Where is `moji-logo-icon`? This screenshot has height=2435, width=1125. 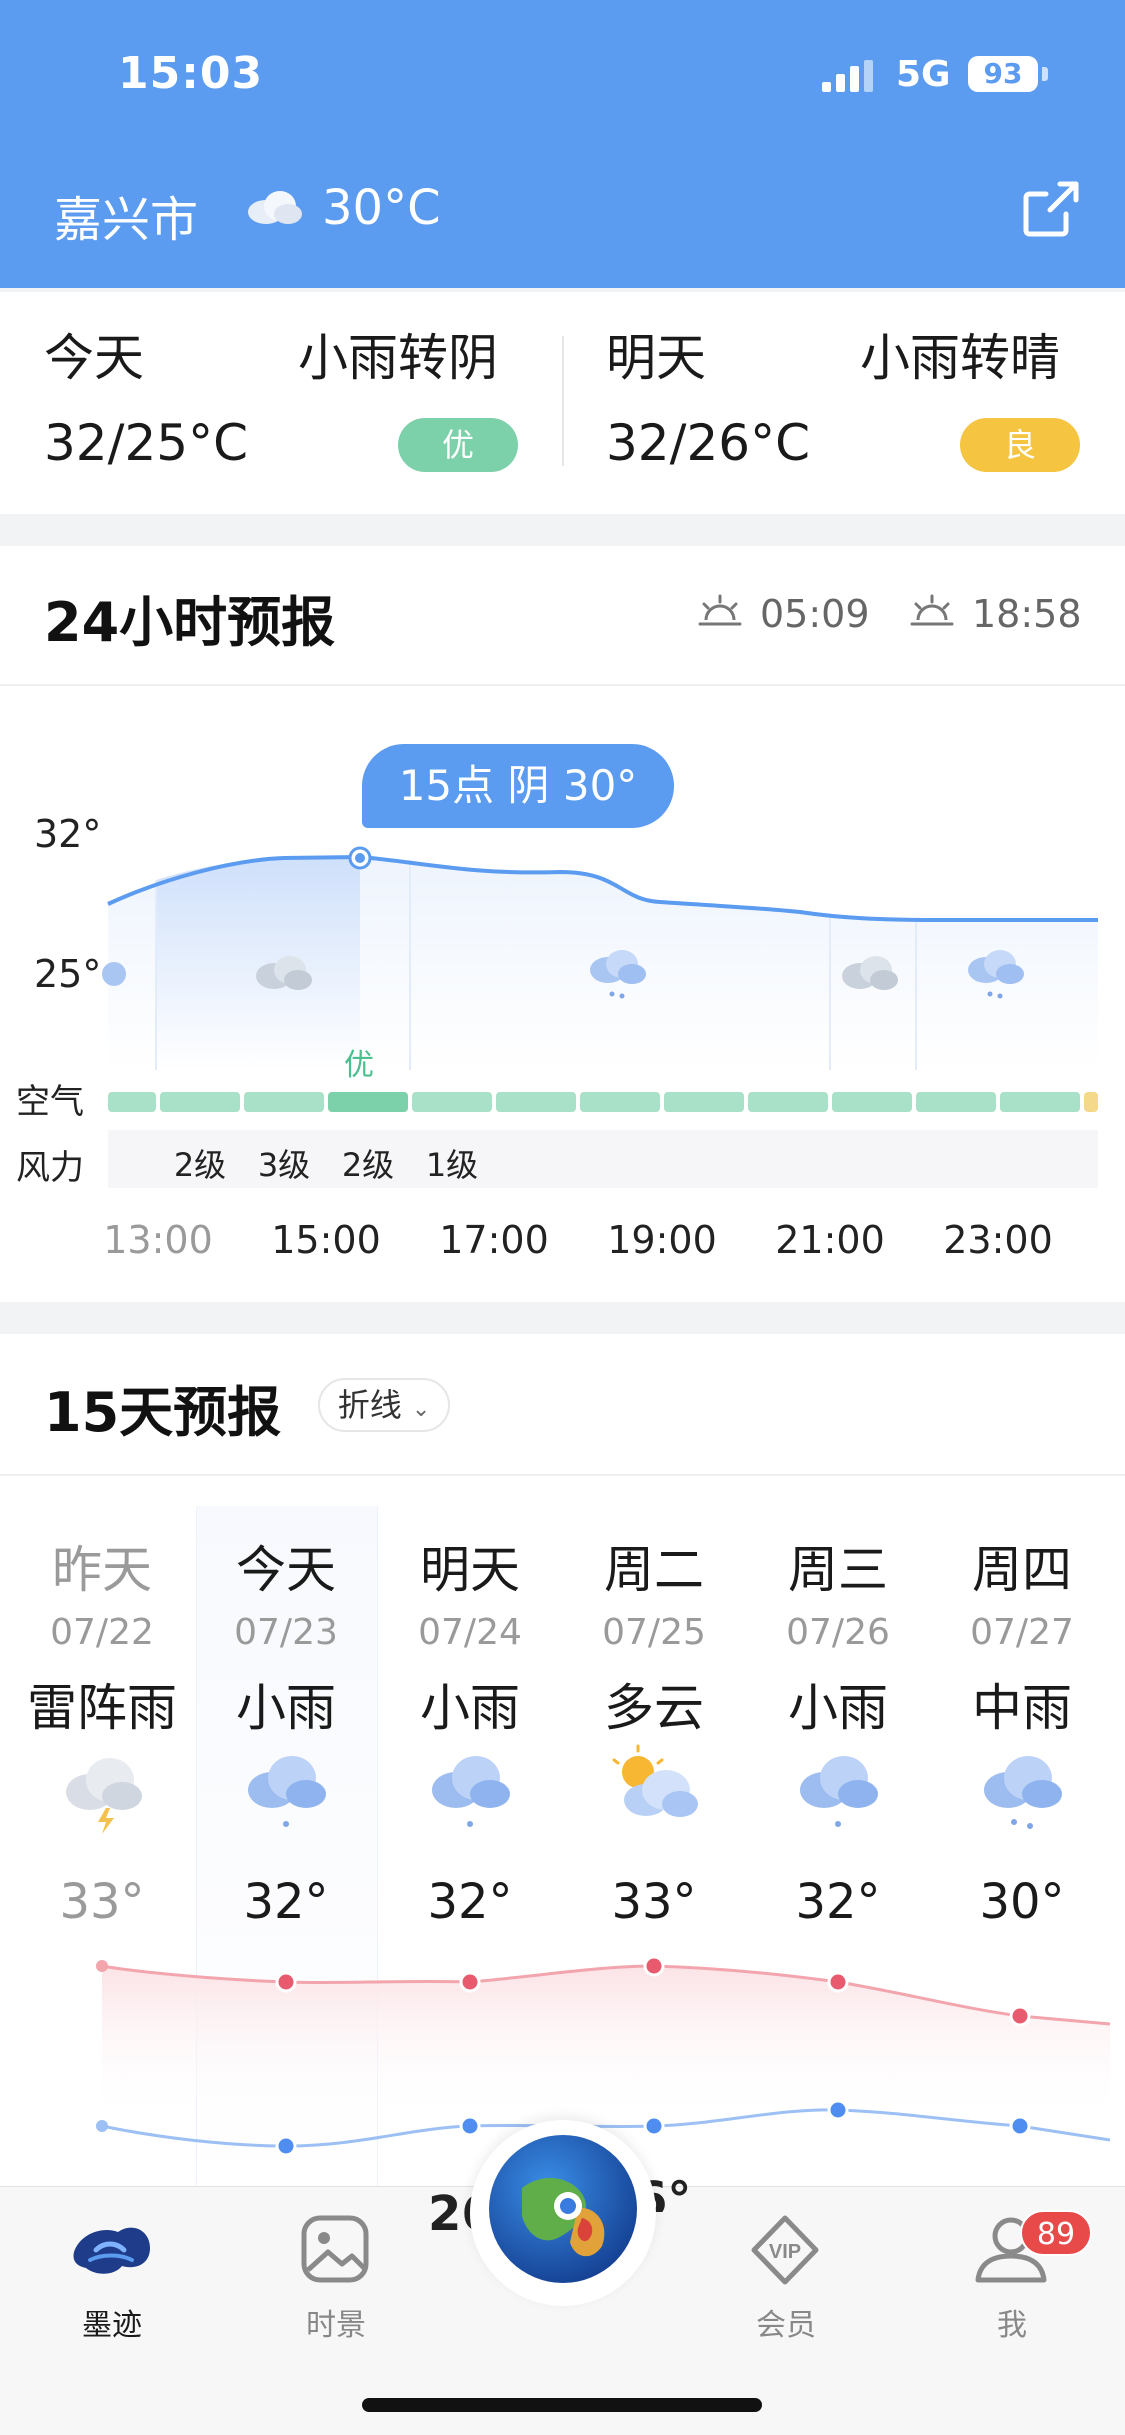 moji-logo-icon is located at coordinates (111, 2250).